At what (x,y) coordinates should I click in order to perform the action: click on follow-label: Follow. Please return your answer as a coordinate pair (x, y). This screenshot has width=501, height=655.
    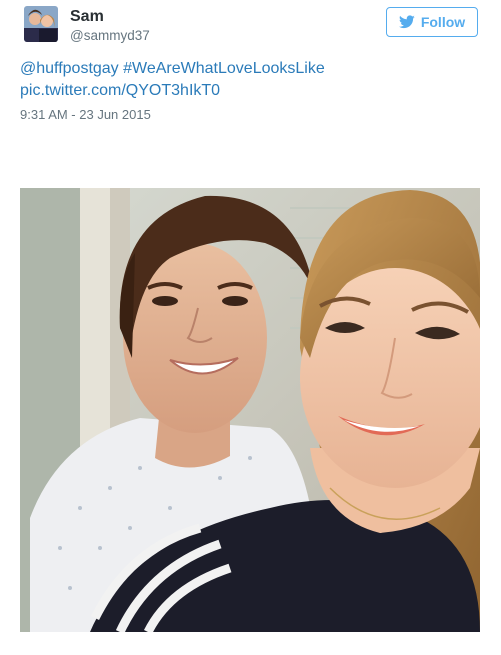
    Looking at the image, I should click on (443, 22).